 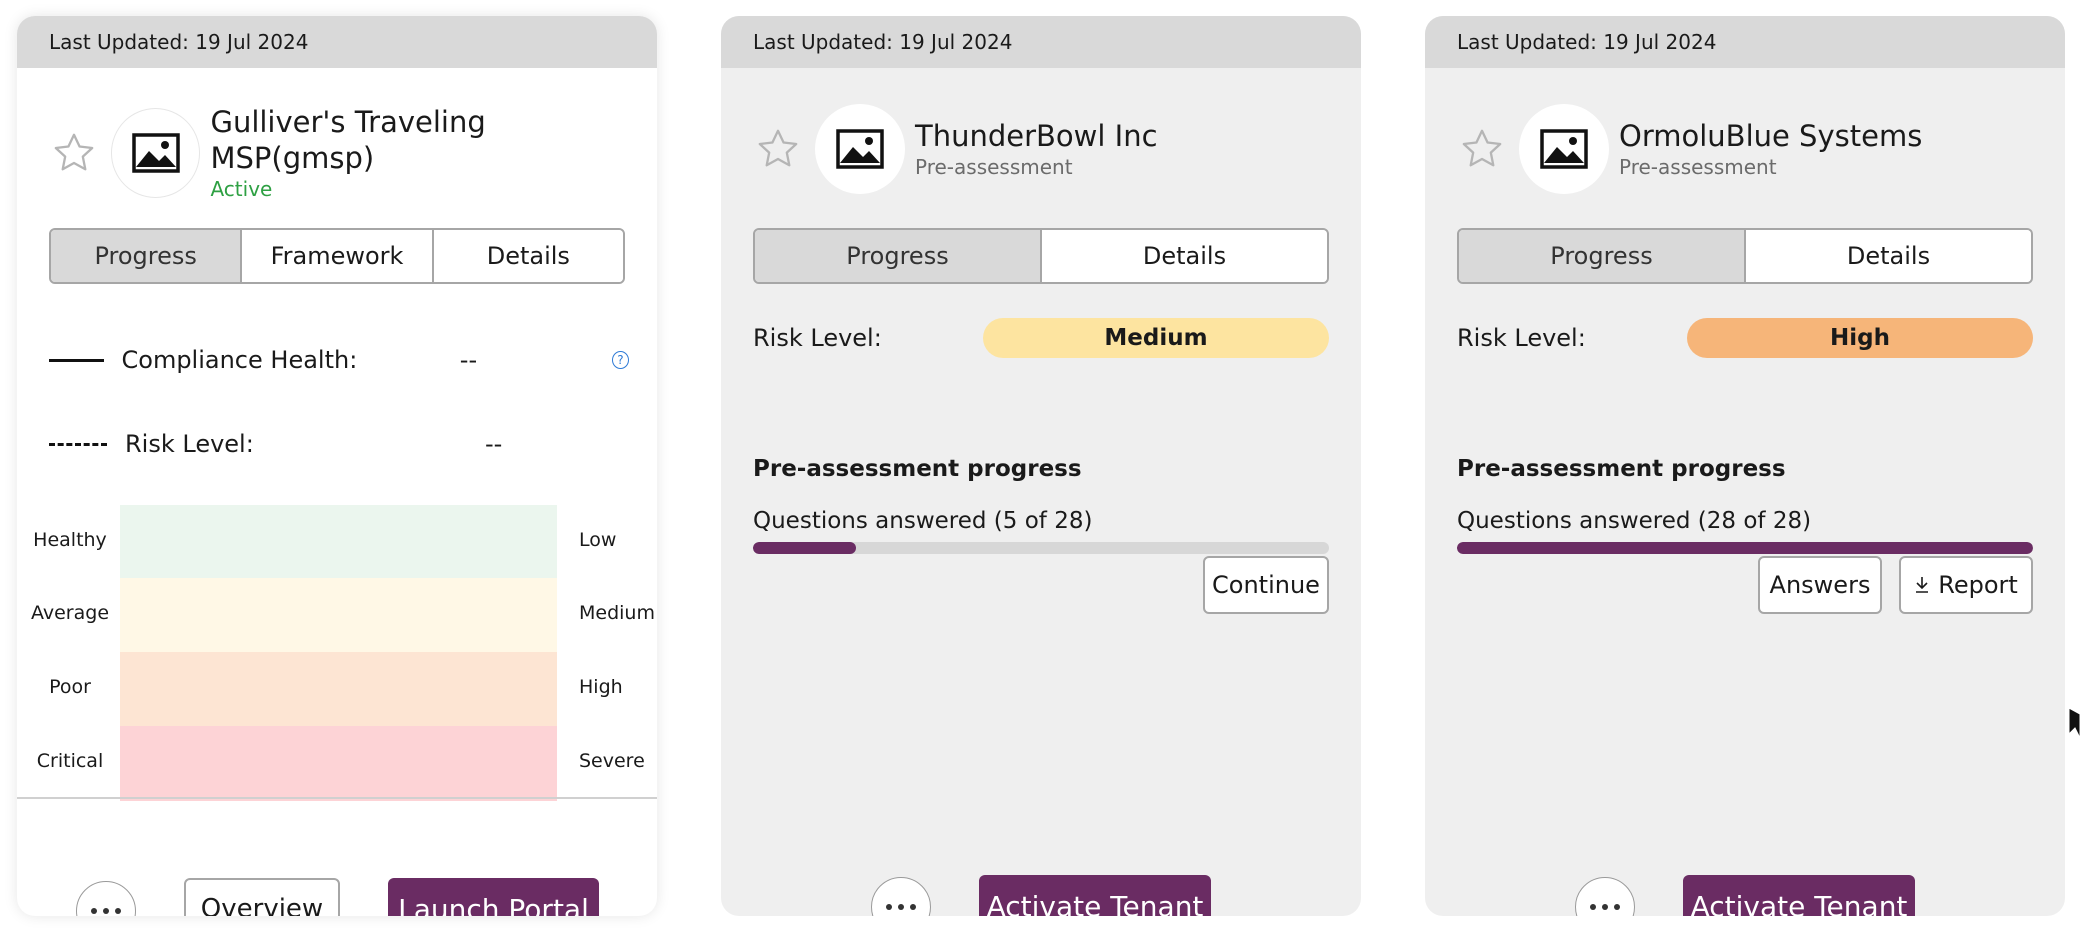 I want to click on card-tabs: Progress Framework Details, so click(x=337, y=256).